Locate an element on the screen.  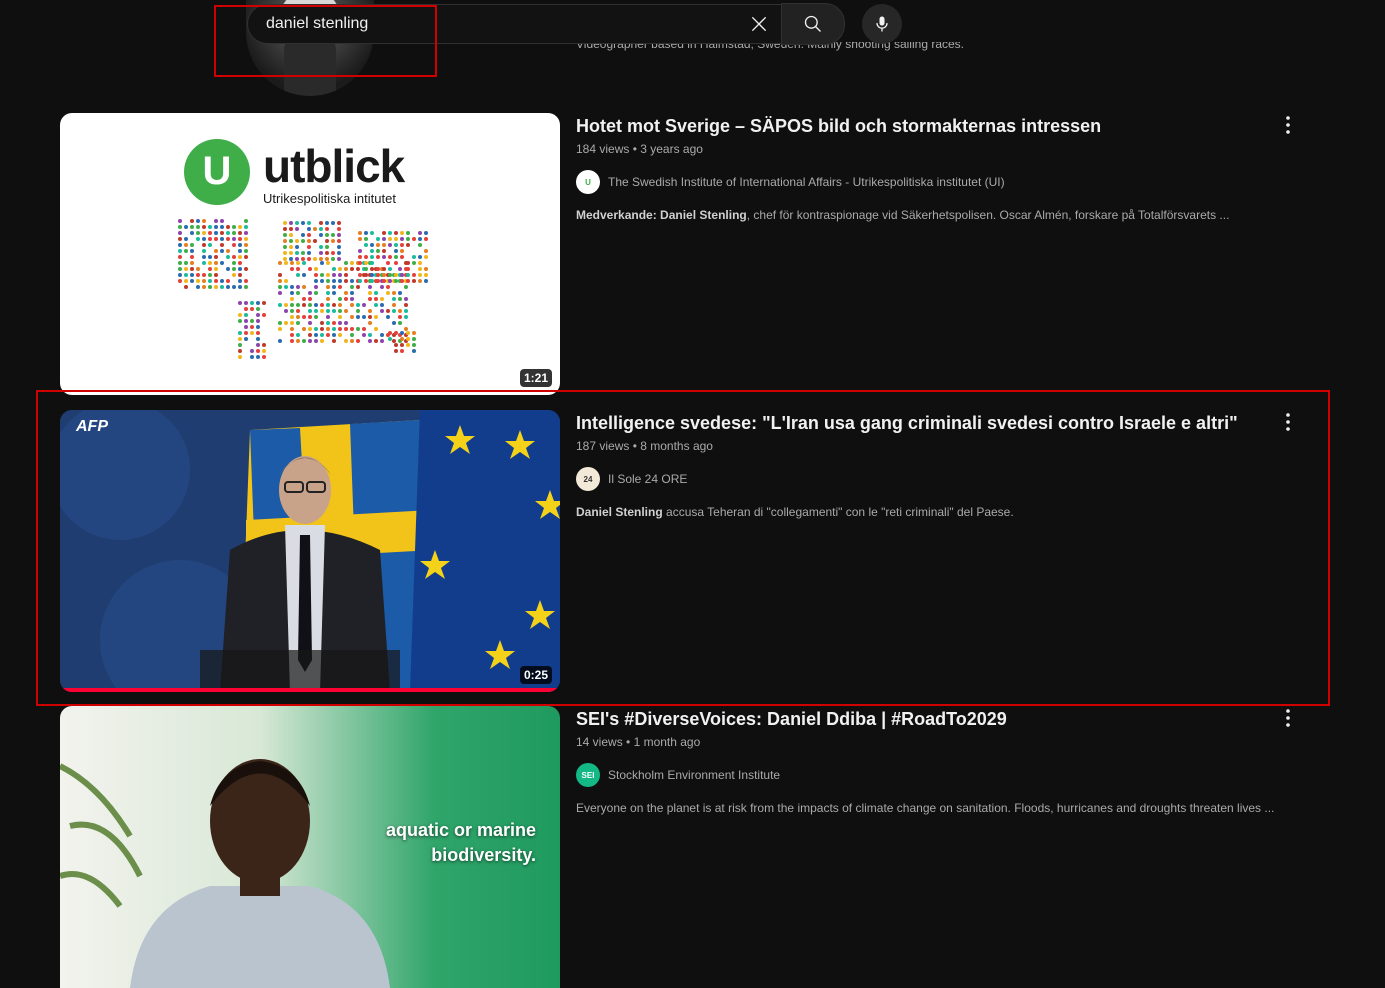
channel-row: 24 Il Sole 24 ORE is located at coordinates (921, 479).